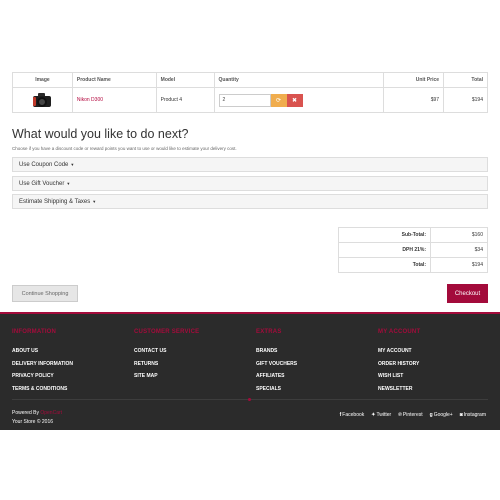 This screenshot has width=500, height=500. I want to click on google-plus-icon: g, so click(431, 415).